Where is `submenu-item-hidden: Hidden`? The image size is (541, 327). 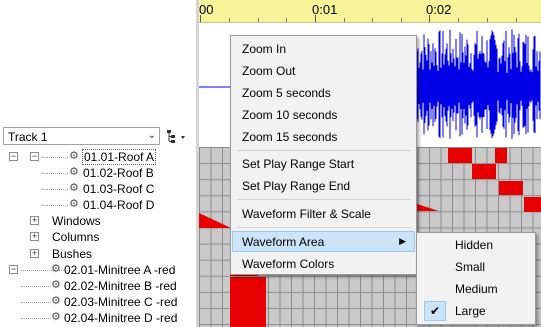 submenu-item-hidden: Hidden is located at coordinates (476, 245).